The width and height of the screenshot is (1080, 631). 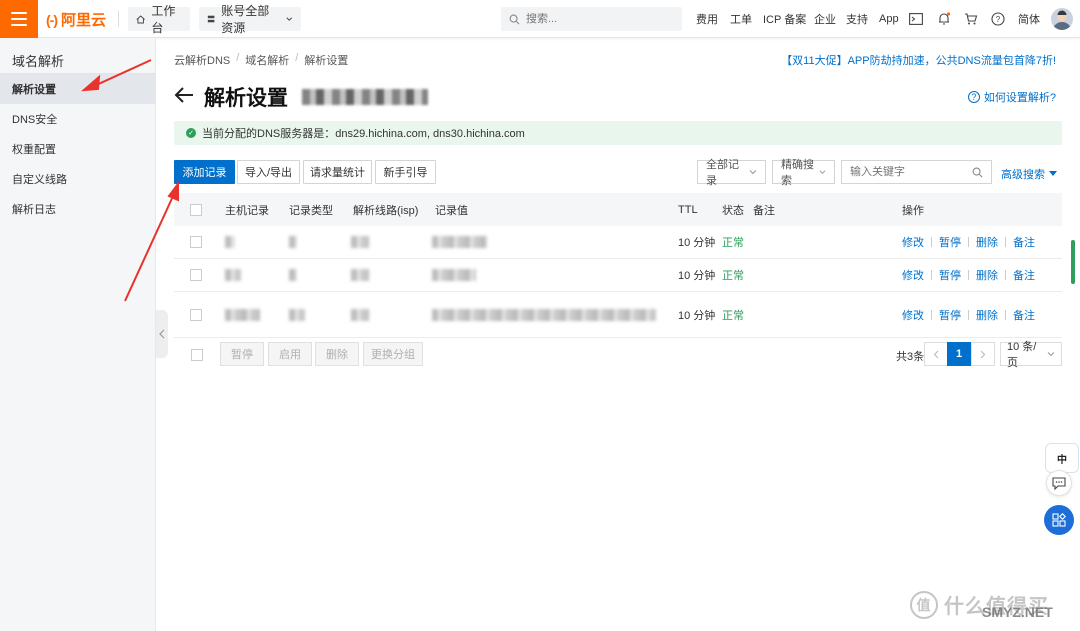 I want to click on global-search-input, so click(x=596, y=19).